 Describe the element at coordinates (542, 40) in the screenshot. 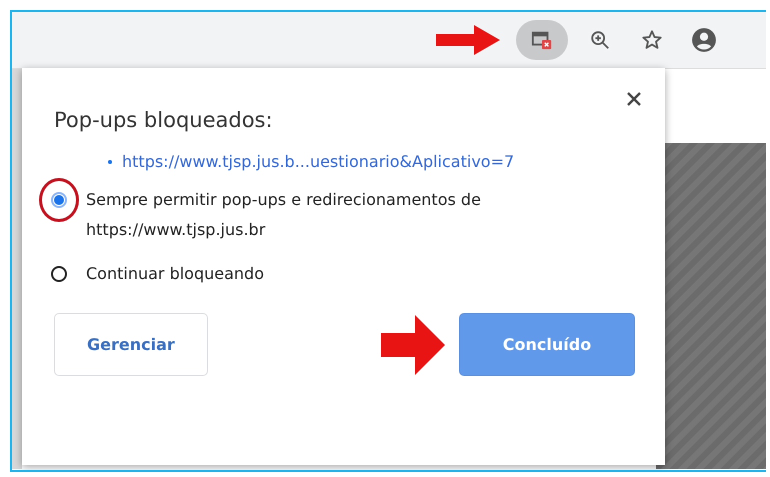

I see `blocked-popup-icon` at that location.